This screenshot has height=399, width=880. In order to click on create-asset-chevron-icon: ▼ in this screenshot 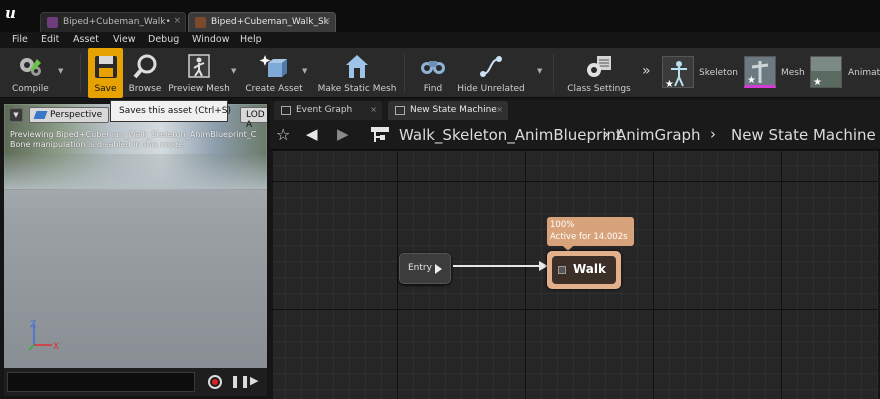, I will do `click(304, 71)`.